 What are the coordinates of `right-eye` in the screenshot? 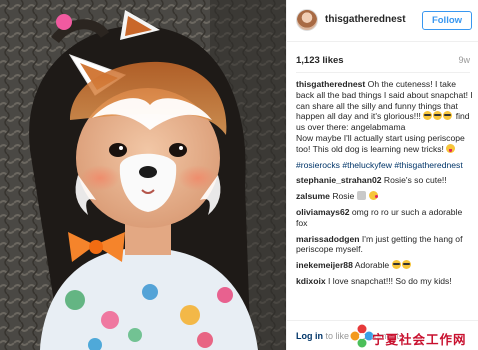 It's located at (178, 150).